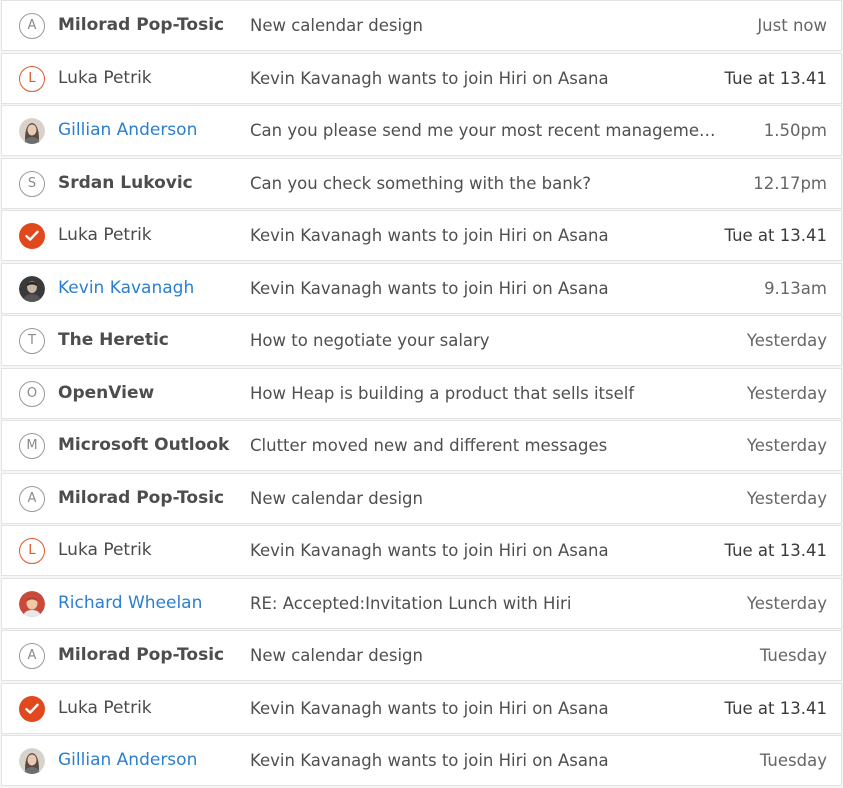 The height and width of the screenshot is (788, 843). Describe the element at coordinates (32, 289) in the screenshot. I see `man-avatar-icon` at that location.